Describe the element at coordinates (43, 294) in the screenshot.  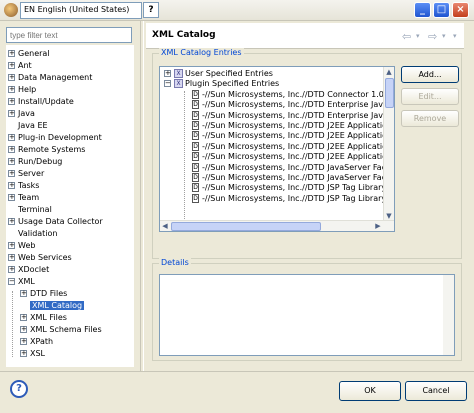
I see `tree-item: + DTD Files` at that location.